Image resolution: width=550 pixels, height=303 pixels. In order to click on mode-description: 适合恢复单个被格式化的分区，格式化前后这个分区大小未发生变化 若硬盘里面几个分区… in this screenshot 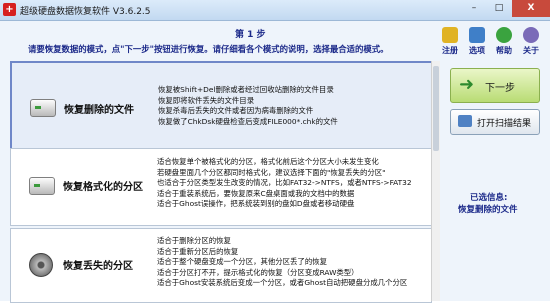, I will do `click(284, 183)`.